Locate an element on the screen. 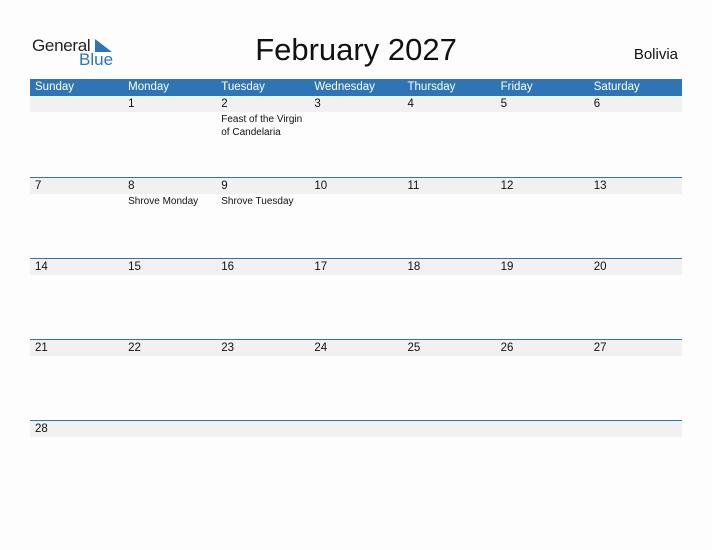  weekday-thursday: Thursday is located at coordinates (431, 87).